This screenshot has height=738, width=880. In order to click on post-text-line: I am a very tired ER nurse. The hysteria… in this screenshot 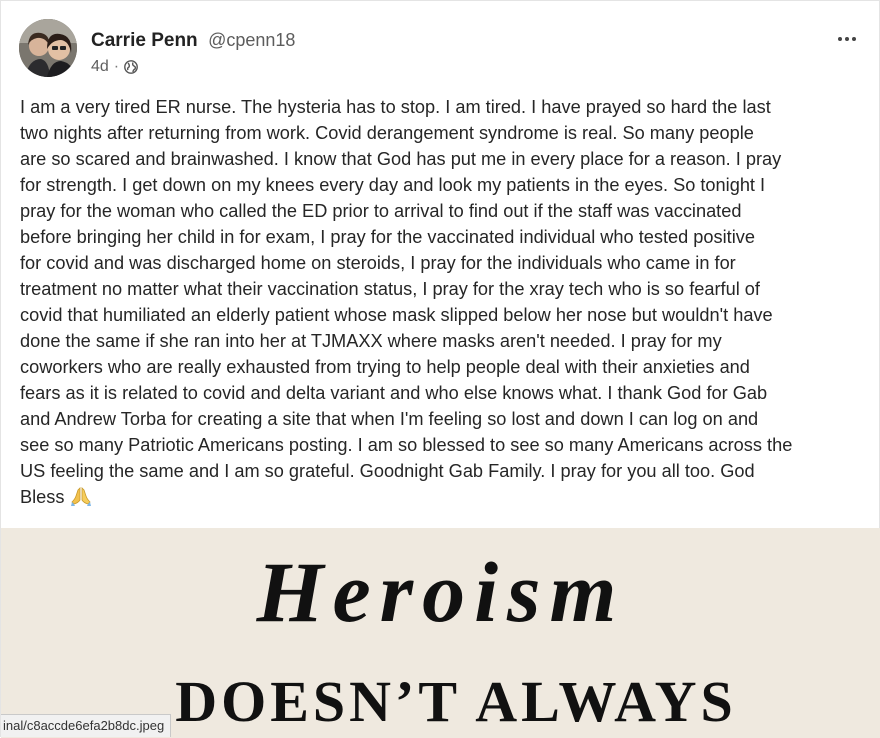, I will do `click(395, 107)`.